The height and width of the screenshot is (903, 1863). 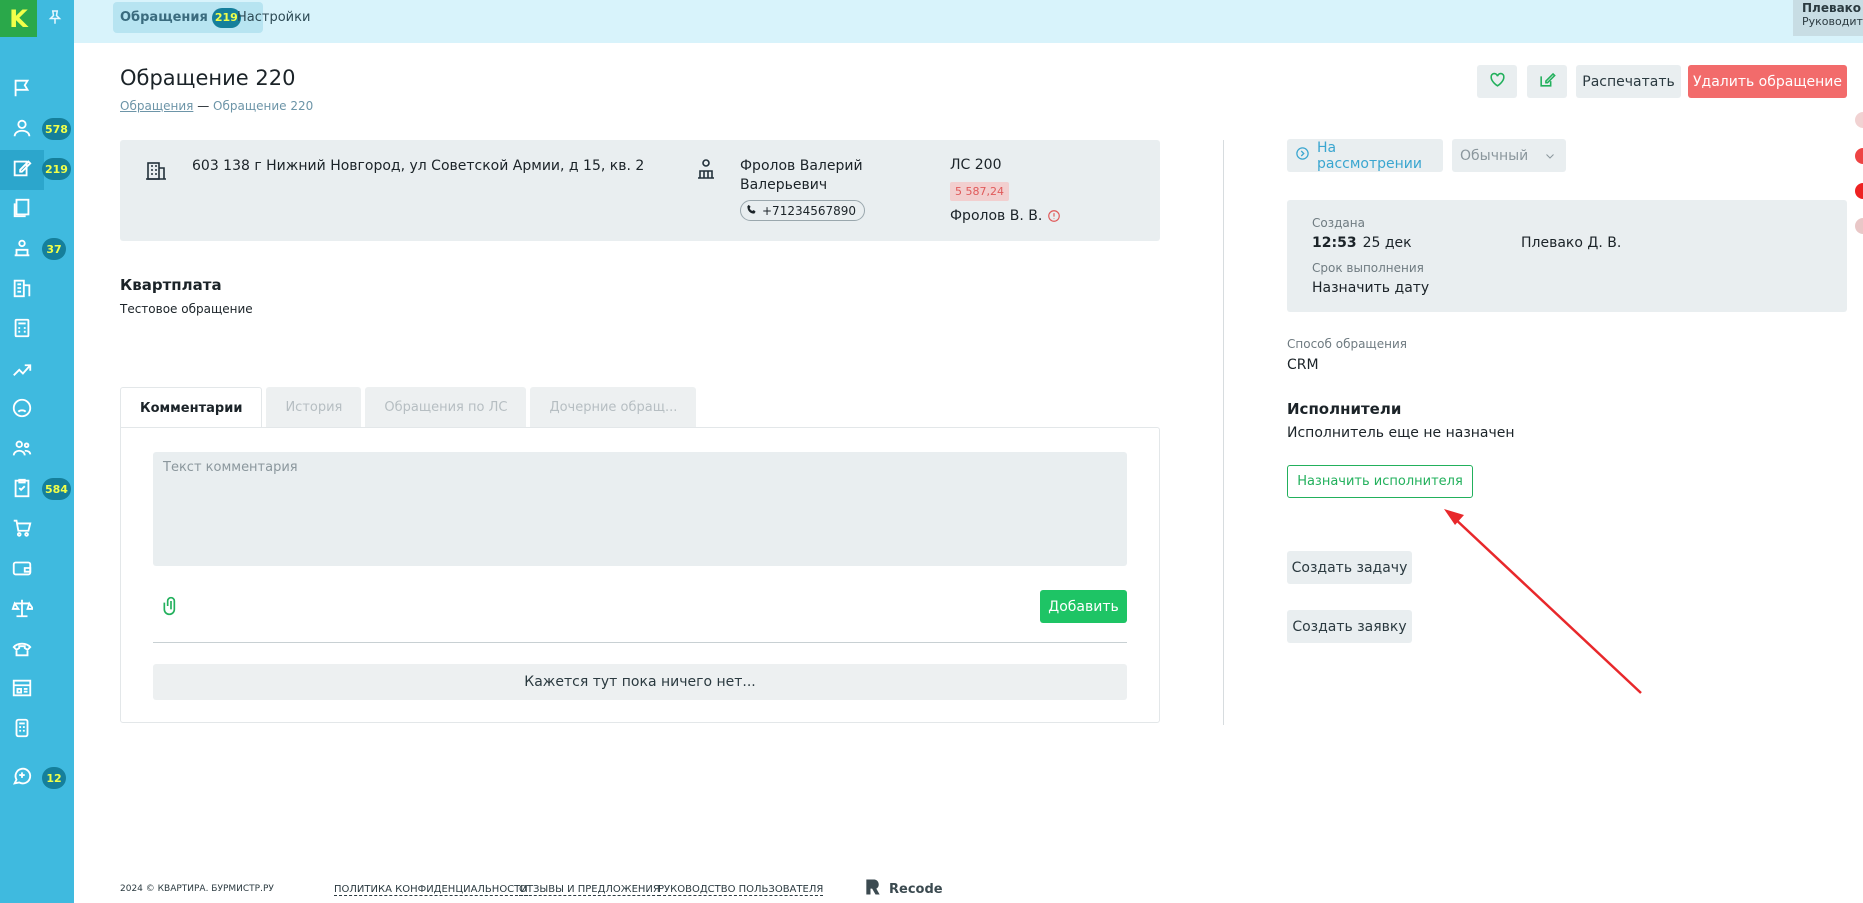 I want to click on delete-request-button: Удалить обращение, so click(x=1767, y=81).